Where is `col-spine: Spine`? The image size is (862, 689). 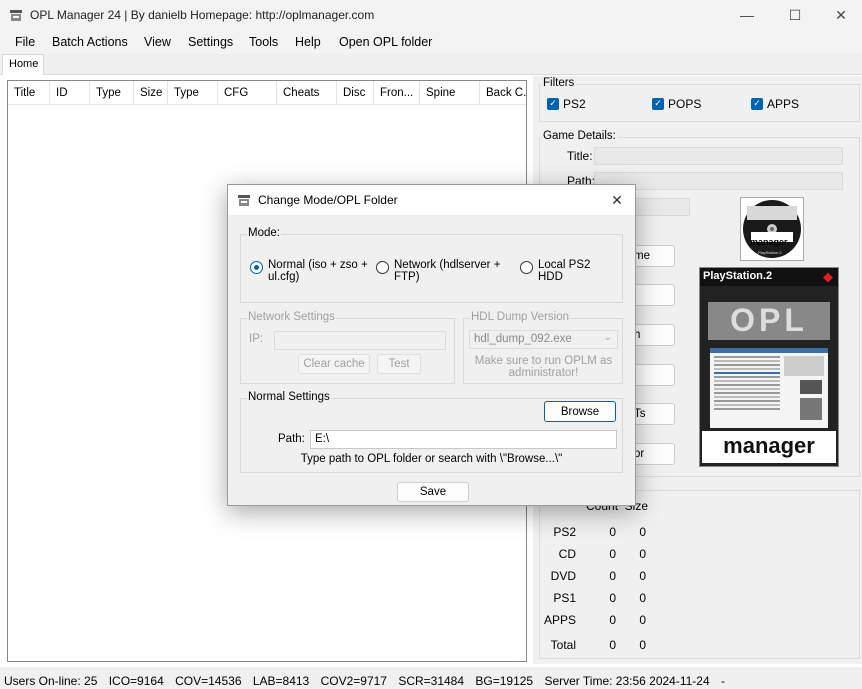
col-spine: Spine is located at coordinates (450, 93).